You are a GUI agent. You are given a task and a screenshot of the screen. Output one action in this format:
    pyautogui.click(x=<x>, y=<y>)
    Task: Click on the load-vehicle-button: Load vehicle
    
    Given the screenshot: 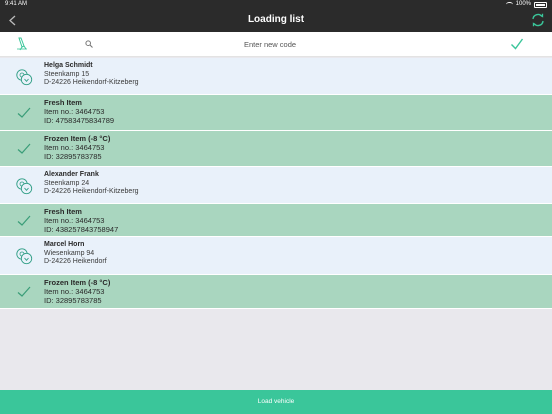 What is the action you would take?
    pyautogui.click(x=276, y=402)
    